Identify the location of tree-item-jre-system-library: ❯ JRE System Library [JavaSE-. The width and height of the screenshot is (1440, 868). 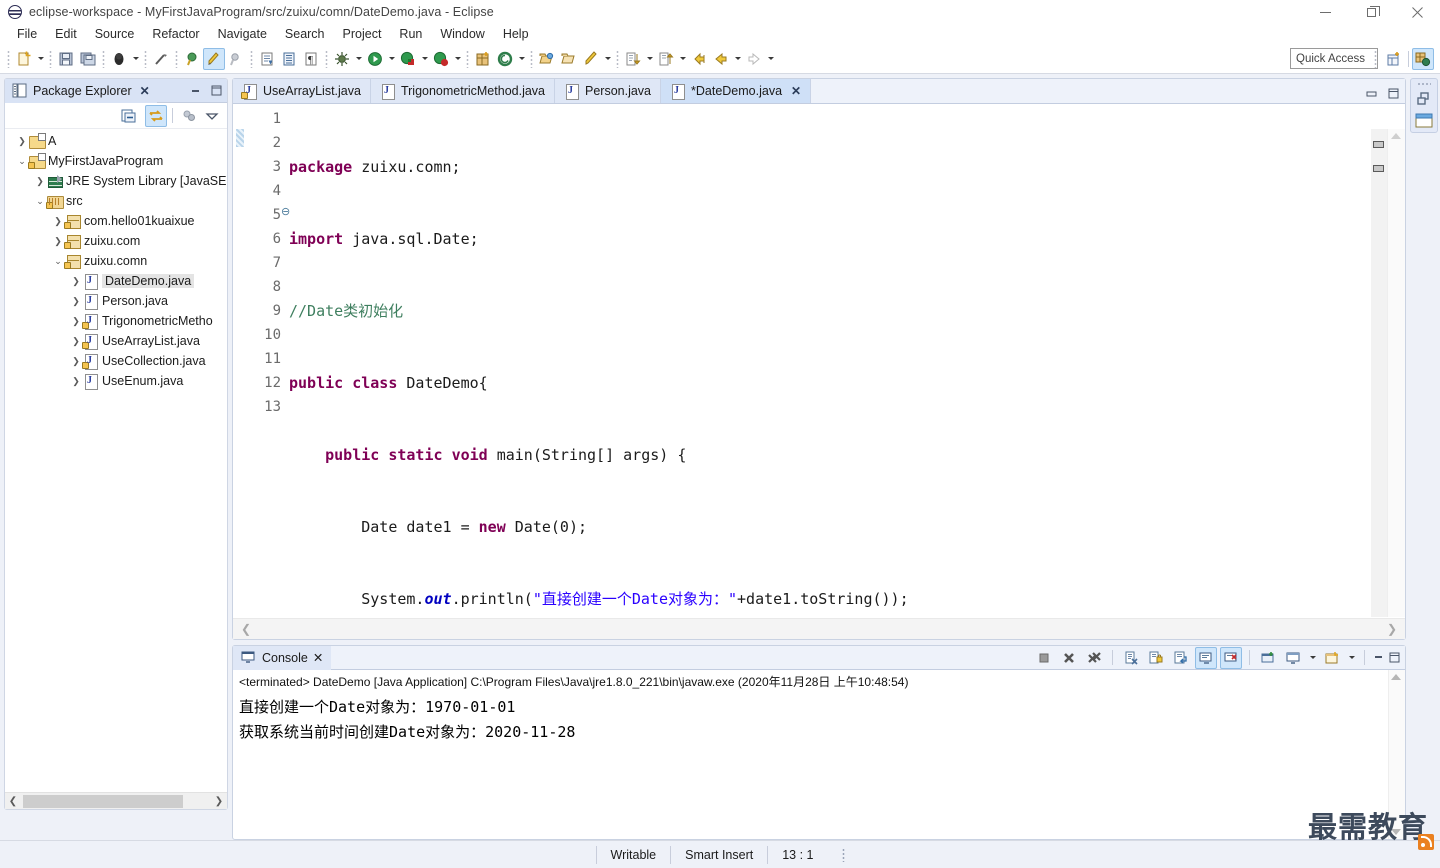
(116, 181).